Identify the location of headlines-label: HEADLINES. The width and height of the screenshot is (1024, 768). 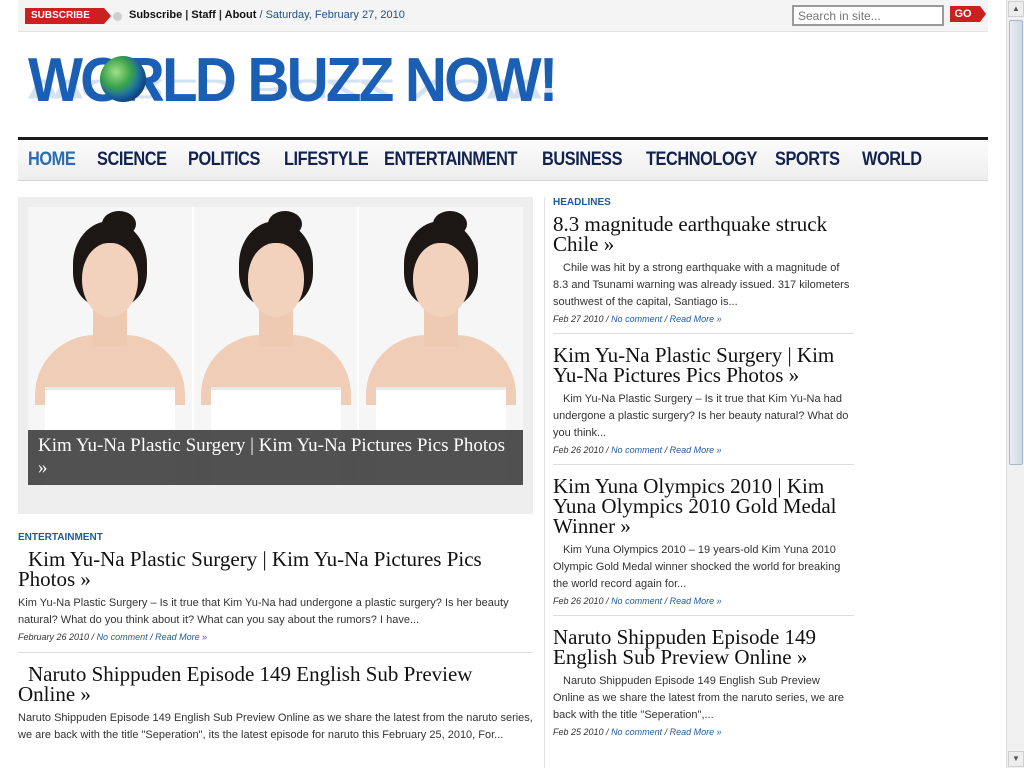
(582, 202).